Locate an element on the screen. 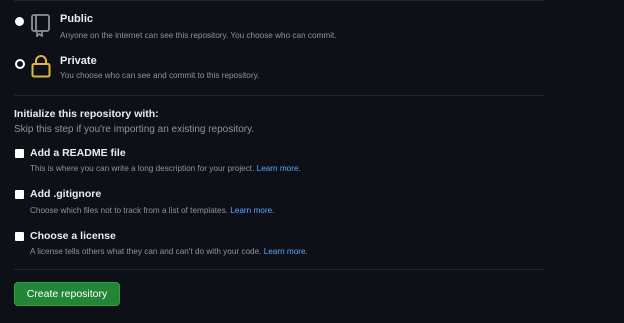 The height and width of the screenshot is (323, 624). public-title: Public is located at coordinates (77, 19).